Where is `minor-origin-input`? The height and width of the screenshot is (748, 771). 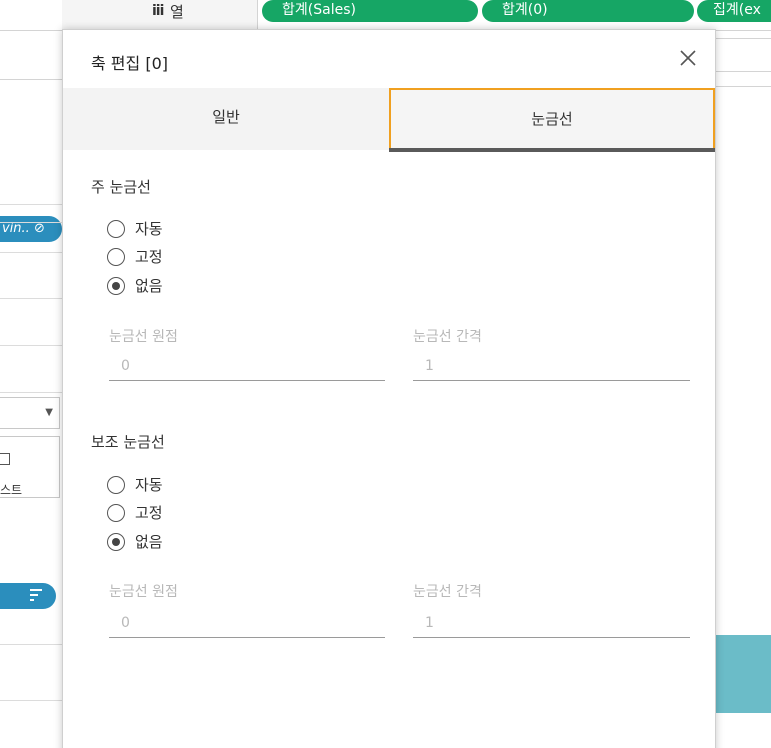 minor-origin-input is located at coordinates (247, 623).